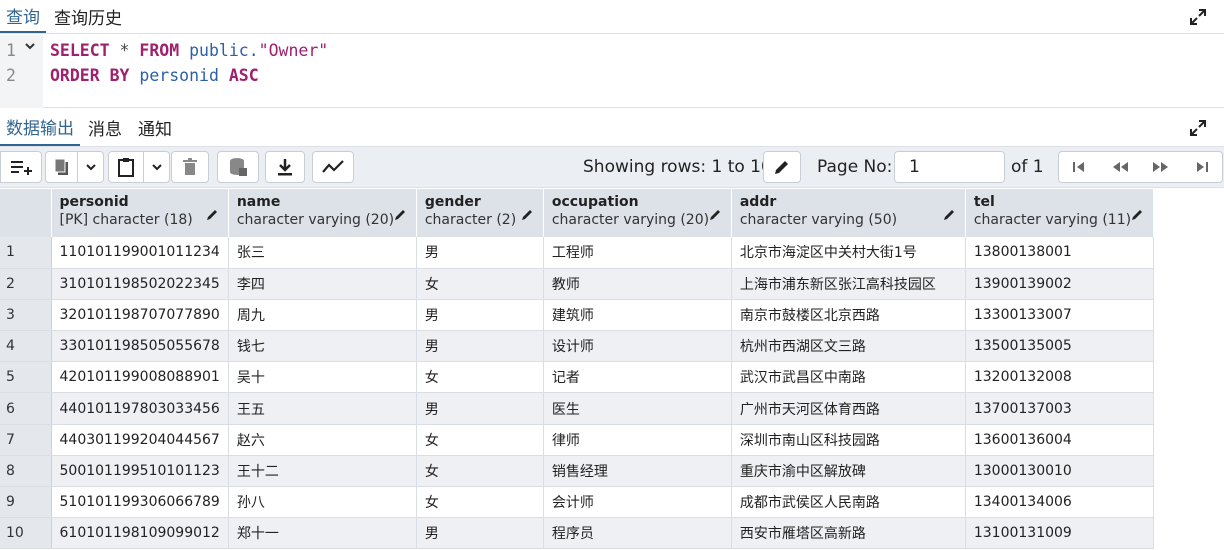  What do you see at coordinates (238, 167) in the screenshot?
I see `save-data-button` at bounding box center [238, 167].